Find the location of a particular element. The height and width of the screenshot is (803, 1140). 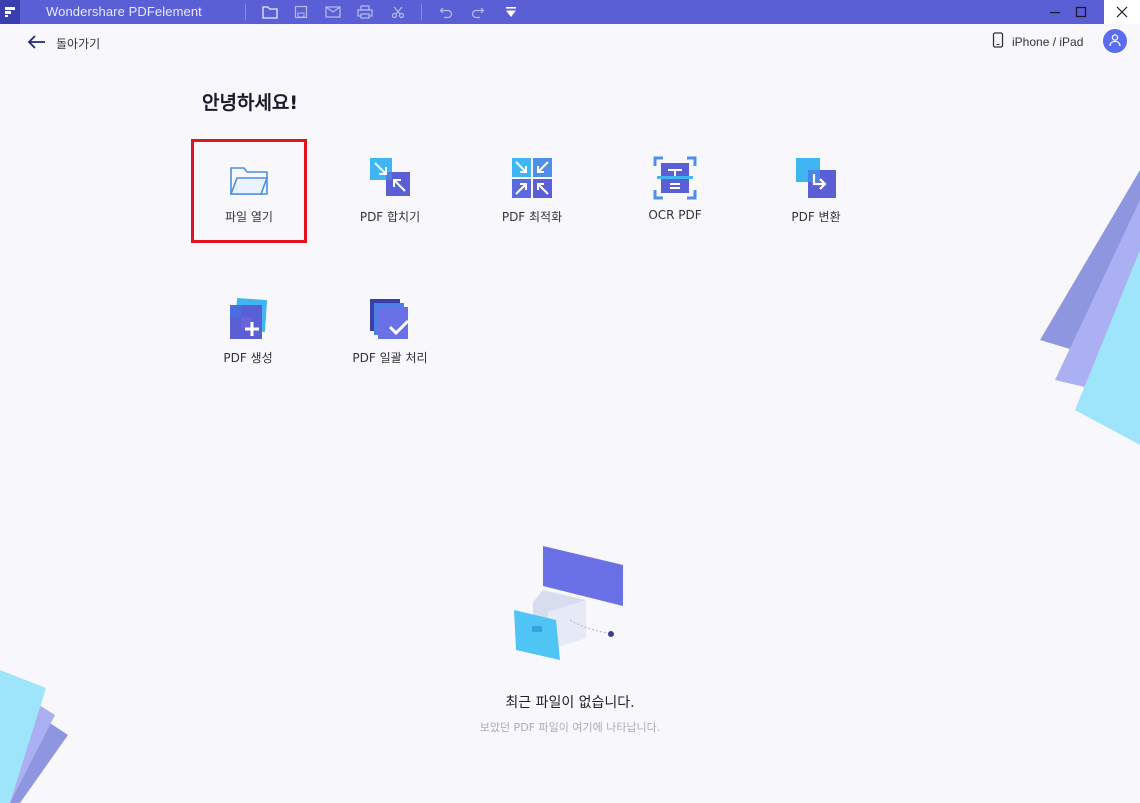

user-icon is located at coordinates (1115, 41).